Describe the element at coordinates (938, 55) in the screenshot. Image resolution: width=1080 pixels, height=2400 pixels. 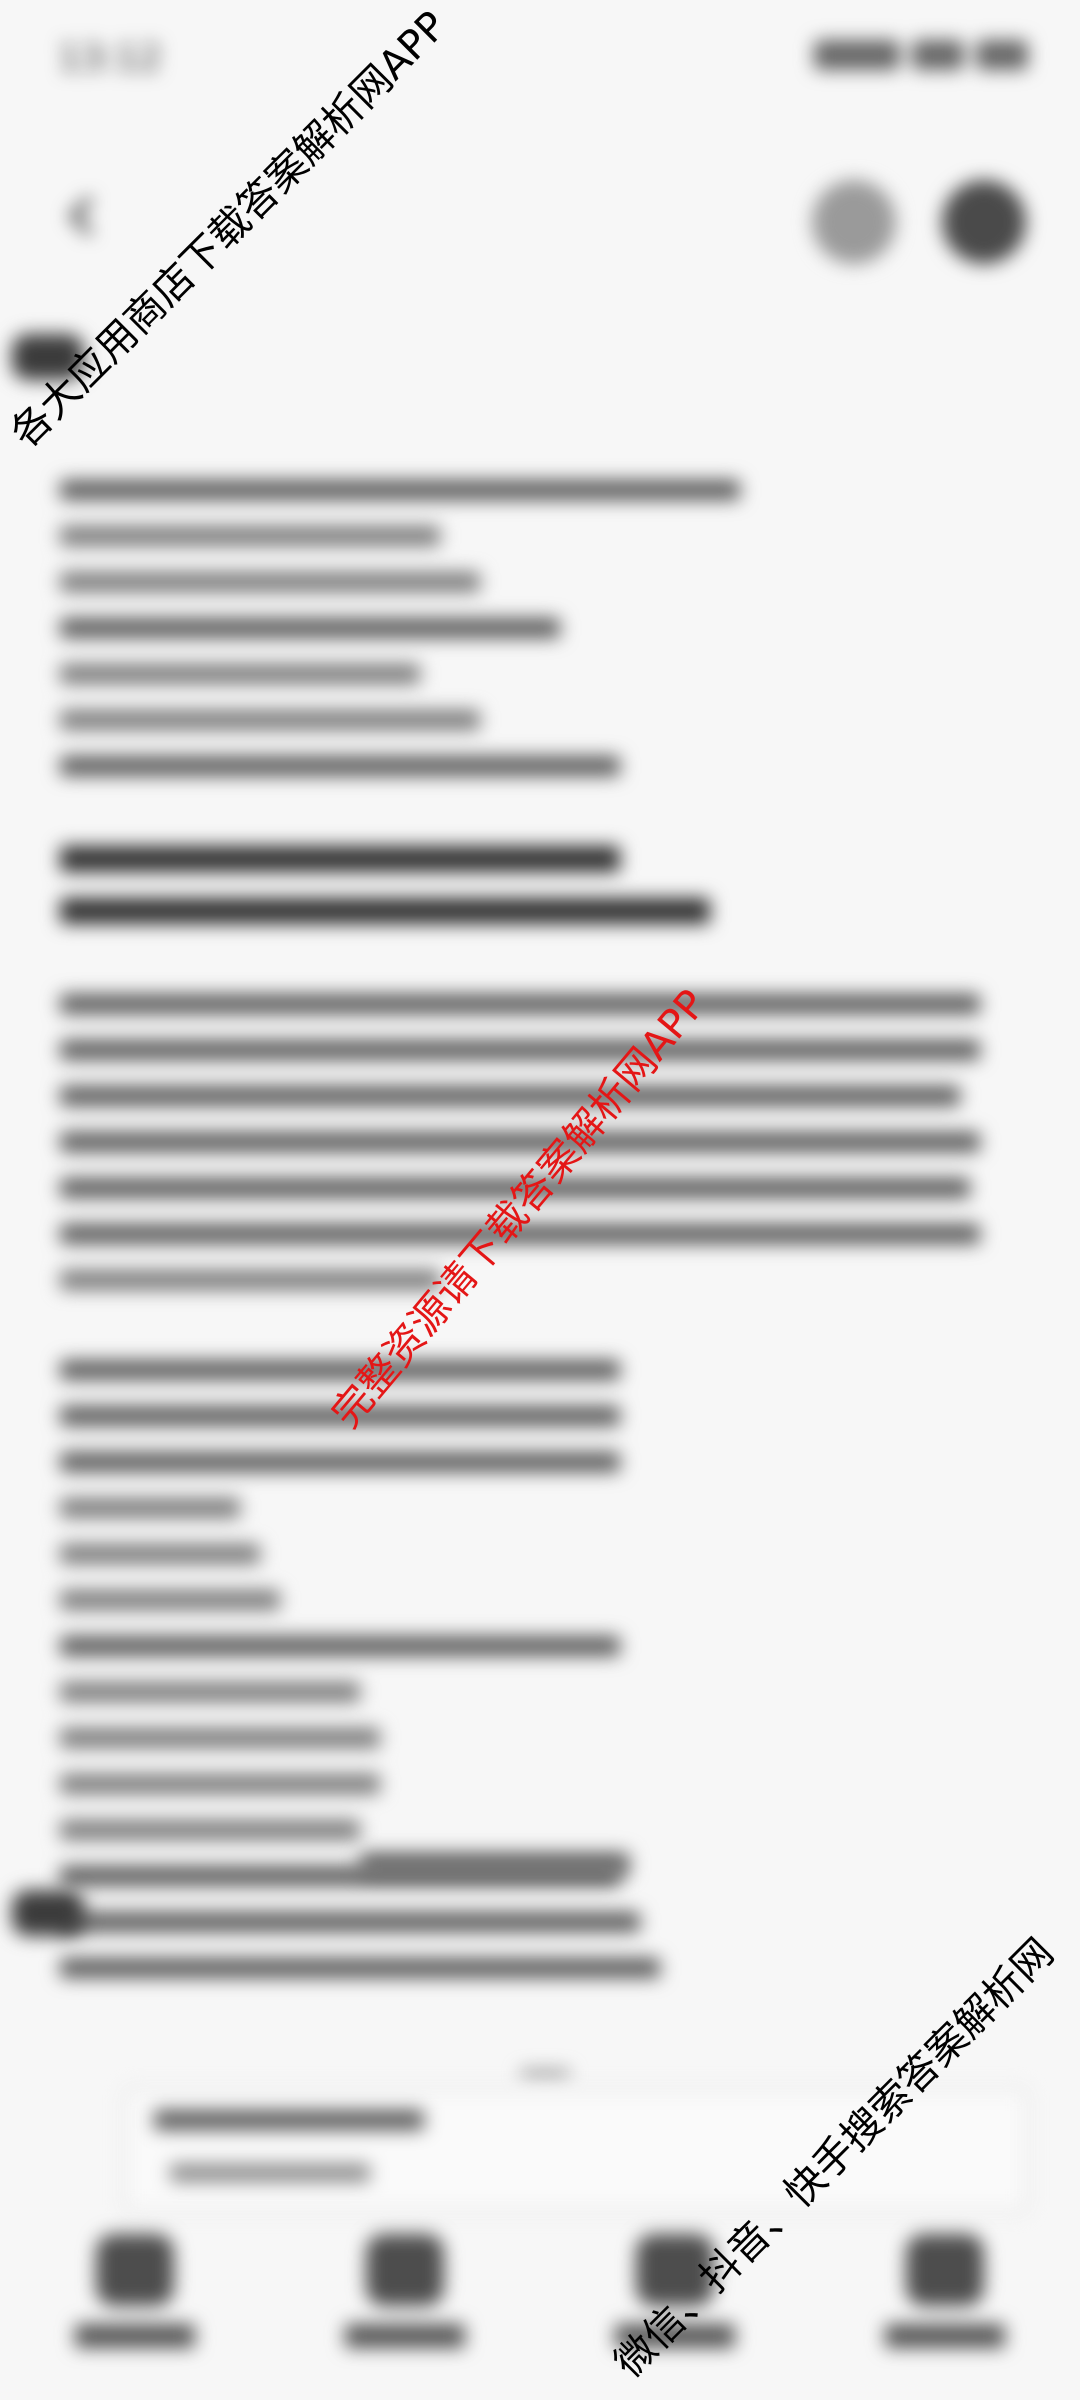
I see `wifi-icon` at that location.